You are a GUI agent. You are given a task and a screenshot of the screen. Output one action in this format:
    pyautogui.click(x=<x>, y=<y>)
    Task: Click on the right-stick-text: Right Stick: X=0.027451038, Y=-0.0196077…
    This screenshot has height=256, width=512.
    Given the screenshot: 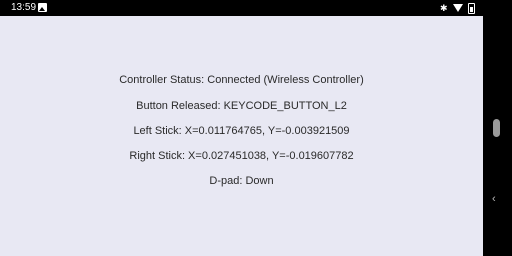 What is the action you would take?
    pyautogui.click(x=241, y=156)
    